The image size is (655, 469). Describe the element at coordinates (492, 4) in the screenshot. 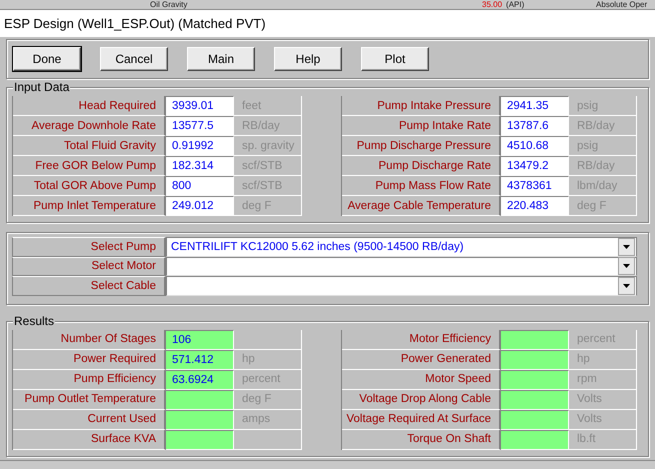

I see `background-value: 35.00` at that location.